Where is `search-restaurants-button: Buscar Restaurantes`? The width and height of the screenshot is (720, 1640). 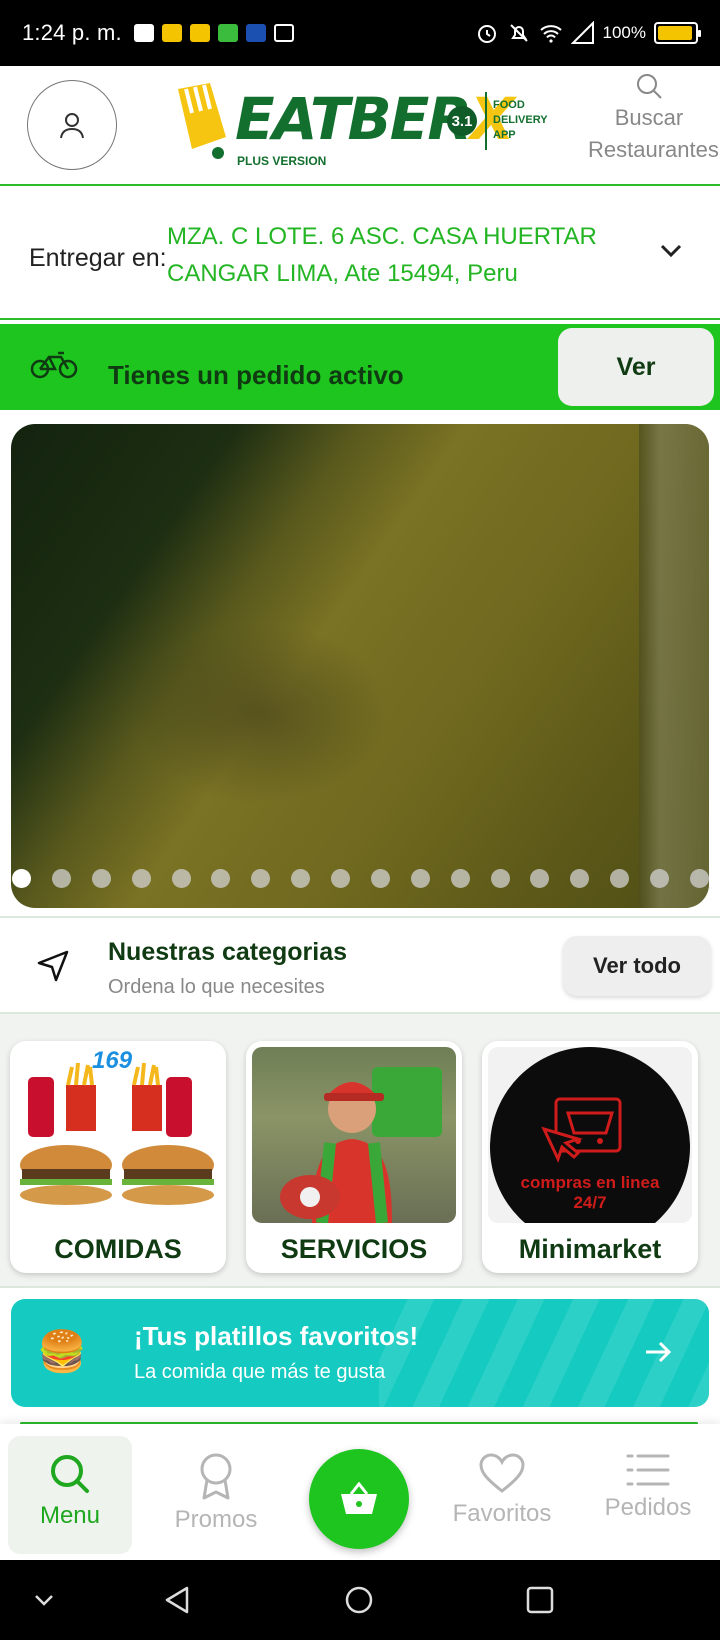
search-restaurants-button: Buscar Restaurantes is located at coordinates (653, 117).